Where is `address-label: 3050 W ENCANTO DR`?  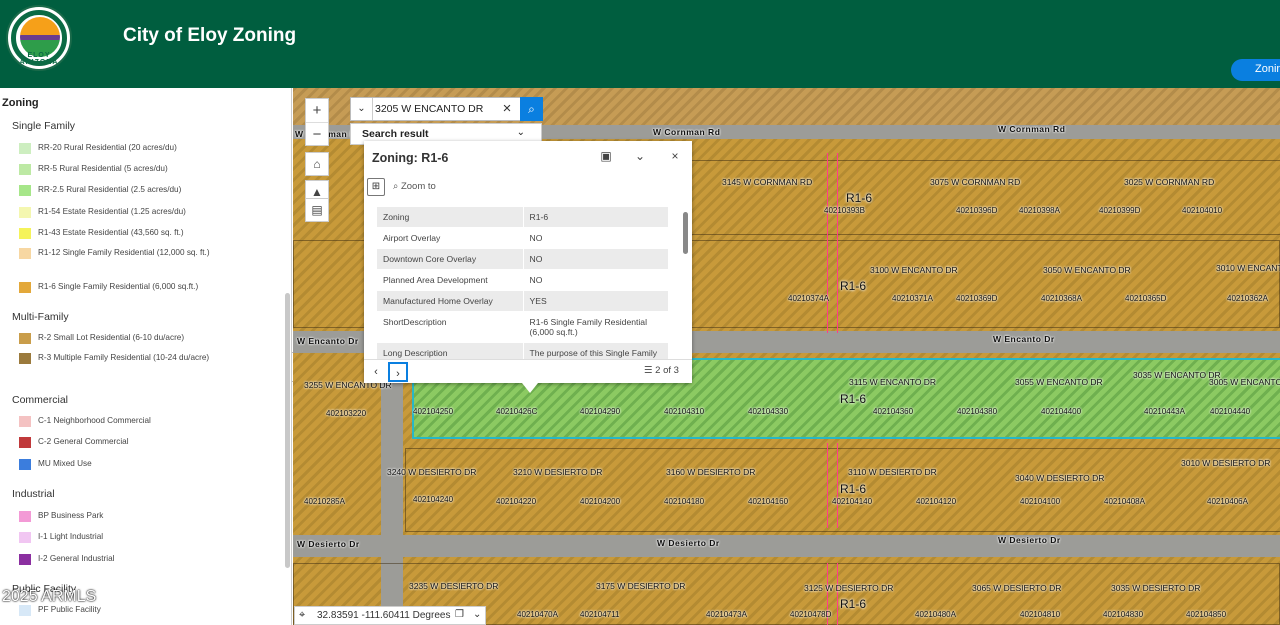 address-label: 3050 W ENCANTO DR is located at coordinates (1087, 270).